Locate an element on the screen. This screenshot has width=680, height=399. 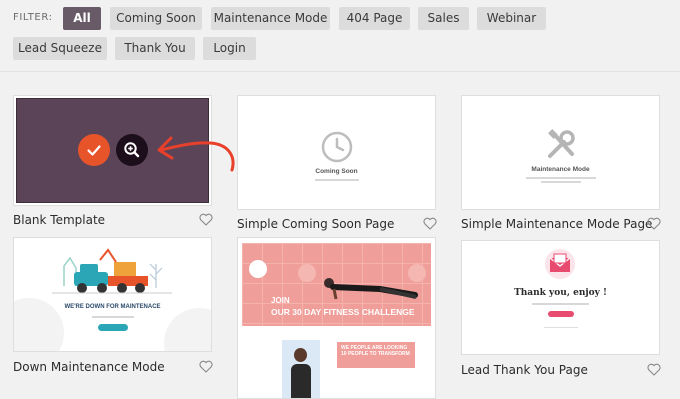
athlete-body is located at coordinates (301, 381).